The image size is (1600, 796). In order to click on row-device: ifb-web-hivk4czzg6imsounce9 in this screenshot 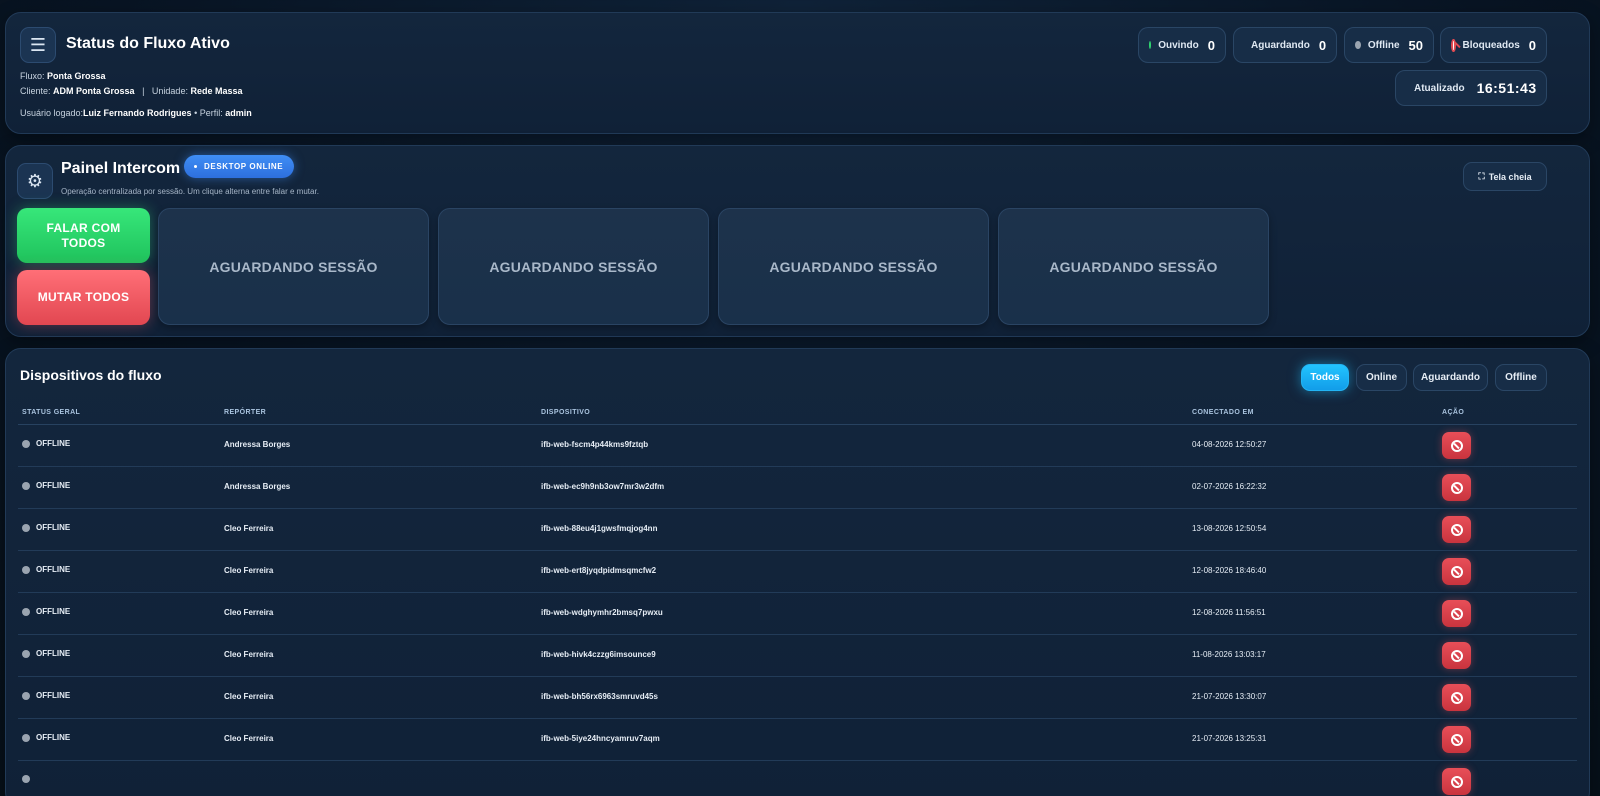, I will do `click(598, 654)`.